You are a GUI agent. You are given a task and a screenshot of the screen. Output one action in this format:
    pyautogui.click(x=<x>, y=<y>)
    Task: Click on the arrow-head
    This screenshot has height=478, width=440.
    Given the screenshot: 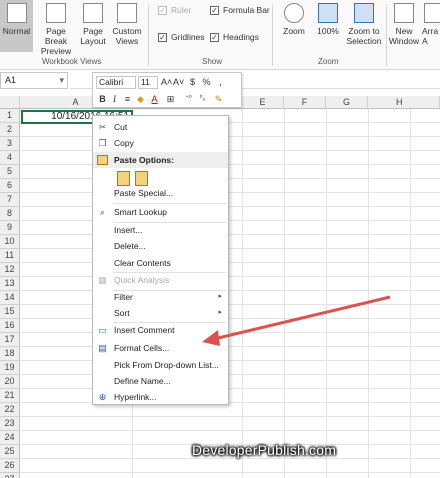 What is the action you would take?
    pyautogui.click(x=211, y=338)
    